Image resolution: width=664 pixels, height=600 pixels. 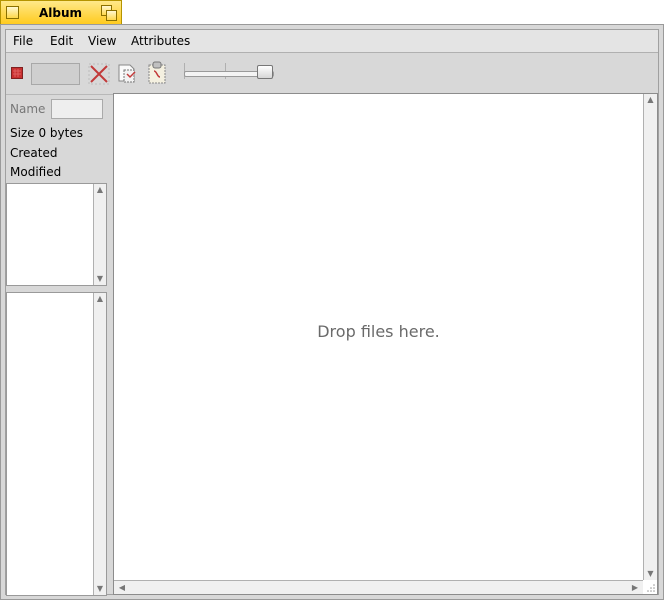 I want to click on delete-icon, so click(x=99, y=74).